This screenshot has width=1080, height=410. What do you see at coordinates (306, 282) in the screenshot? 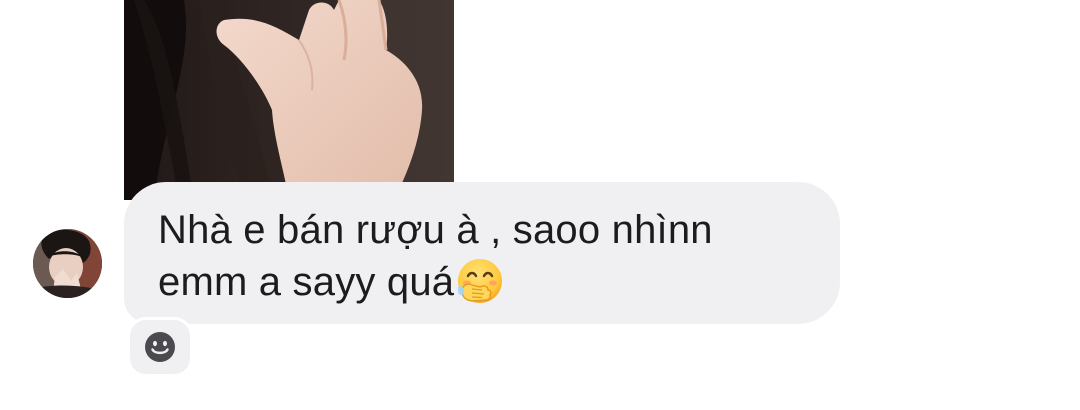
I see `message-line-2: emm a sayy quá` at bounding box center [306, 282].